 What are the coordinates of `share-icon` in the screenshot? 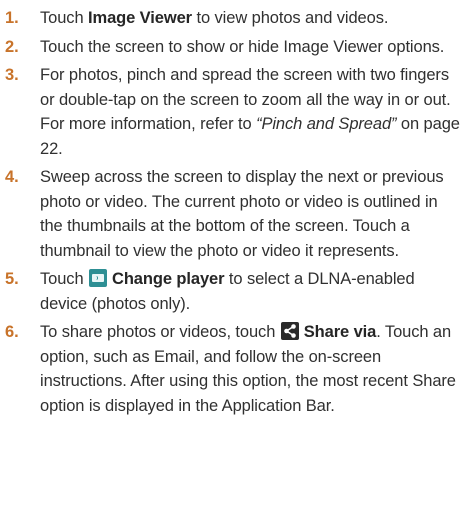 It's located at (289, 331).